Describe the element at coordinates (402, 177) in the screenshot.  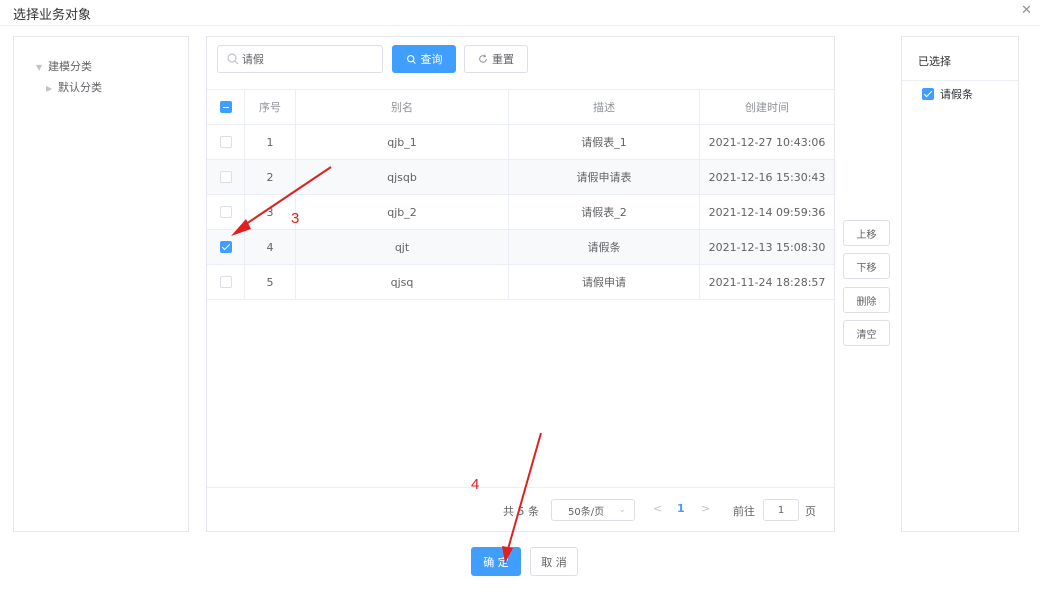
I see `cell-alias: qjsqb` at that location.